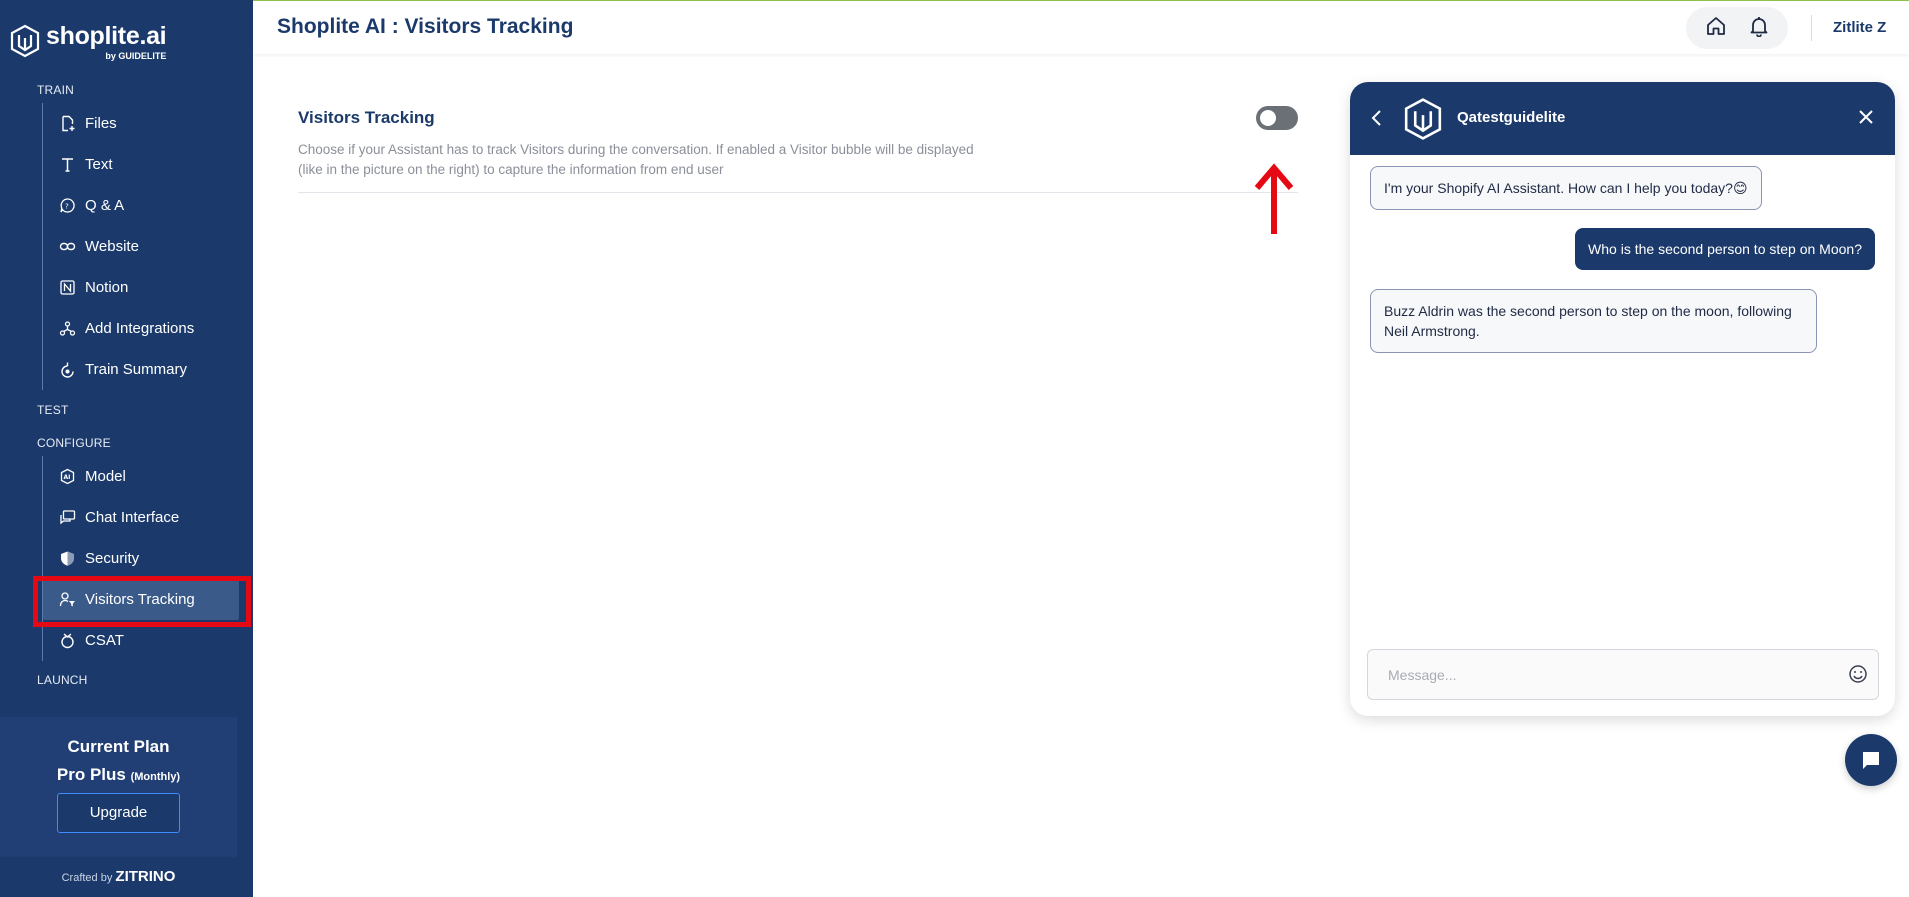 Image resolution: width=1909 pixels, height=897 pixels. What do you see at coordinates (91, 774) in the screenshot?
I see `plan-name-label: Pro Plus` at bounding box center [91, 774].